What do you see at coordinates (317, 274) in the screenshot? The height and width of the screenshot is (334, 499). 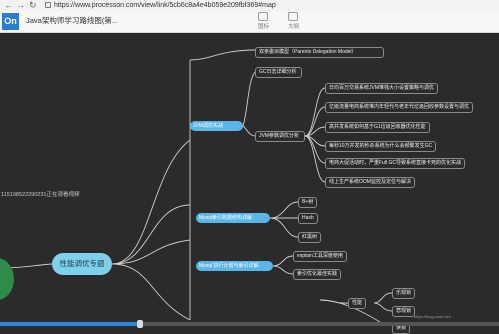 I see `mysql-index-best-practice: 索引优化最佳实践` at bounding box center [317, 274].